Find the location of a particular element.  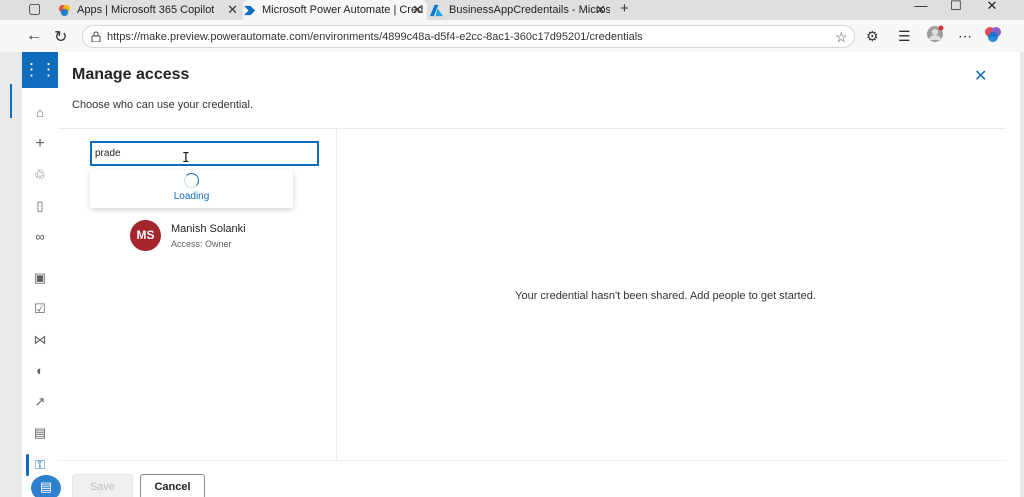

text-cursor-icon: I is located at coordinates (186, 158).